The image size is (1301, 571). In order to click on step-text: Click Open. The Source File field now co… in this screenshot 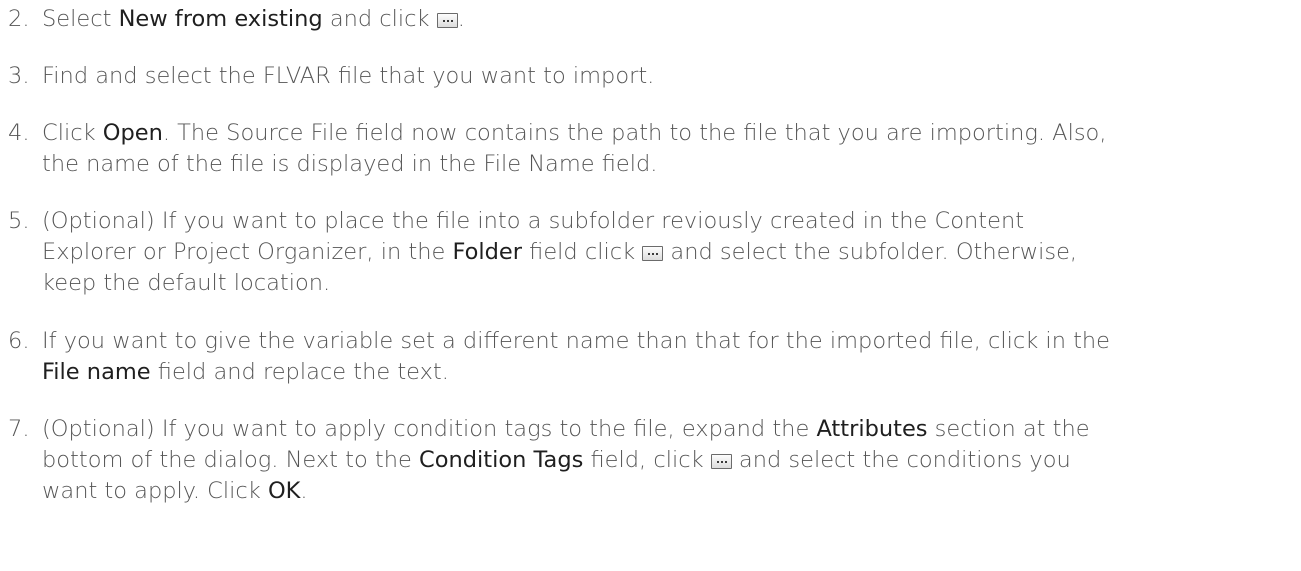, I will do `click(669, 149)`.